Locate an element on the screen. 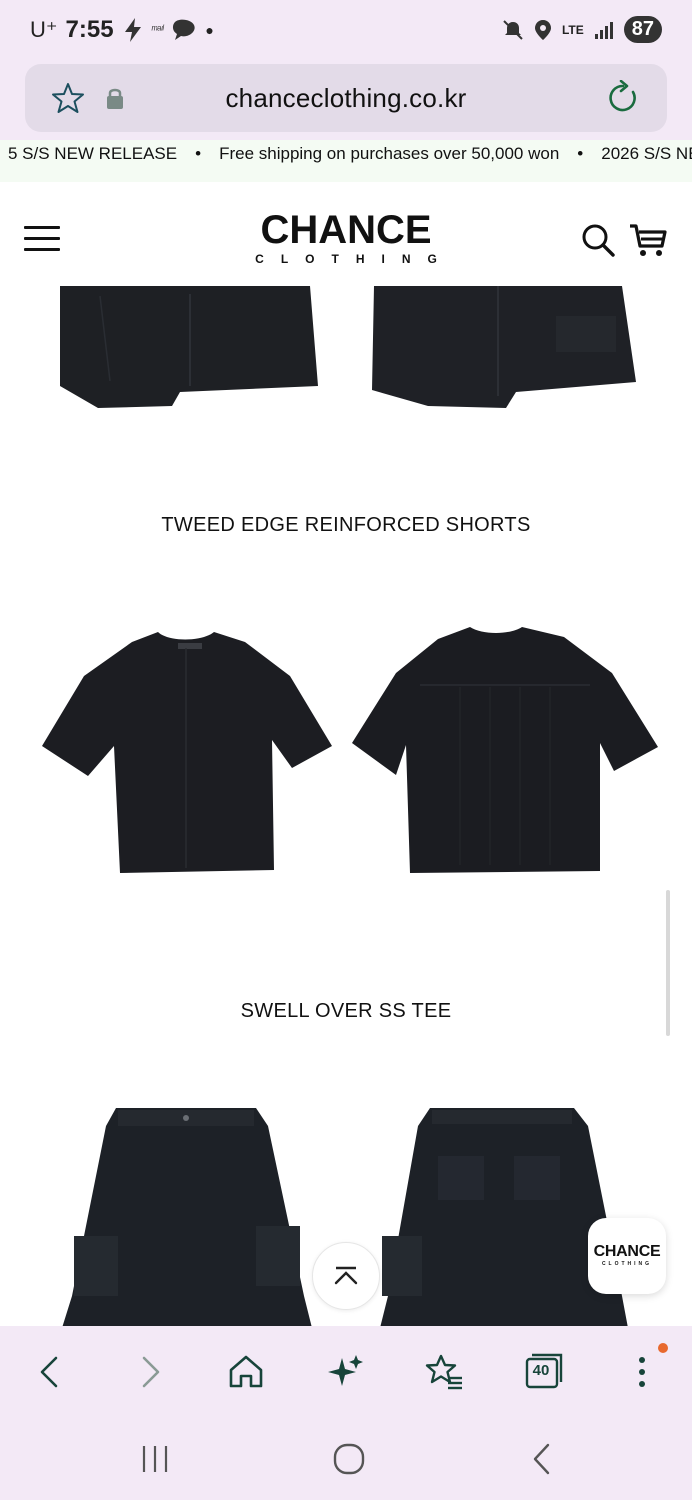 The image size is (692, 1500). status-left: U⁺ 7:55 ᵐᵃᶦˡ ● is located at coordinates (122, 30).